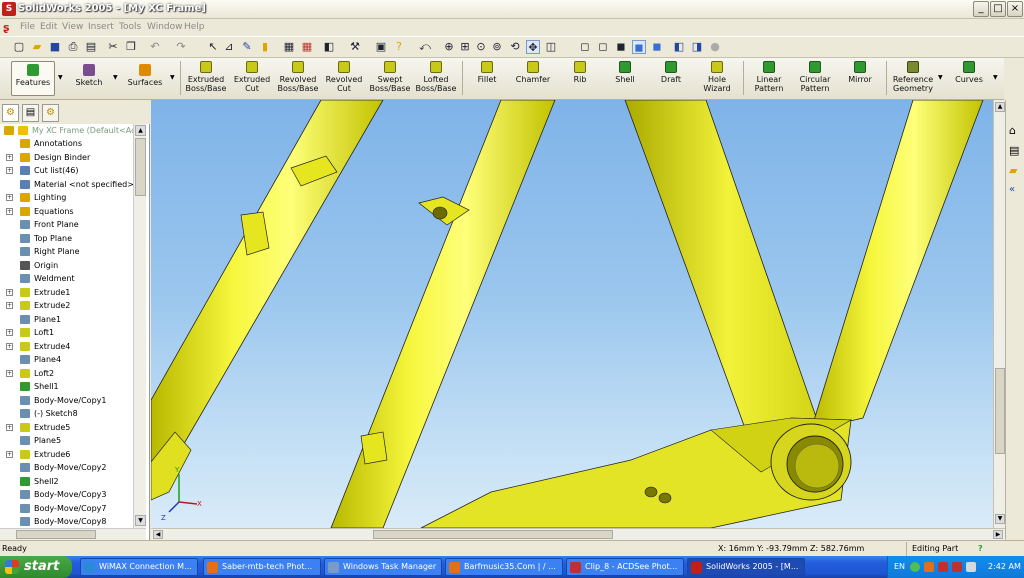 The height and width of the screenshot is (578, 1024). What do you see at coordinates (940, 77) in the screenshot?
I see `reference-geometry-dropdown-icon: ▼` at bounding box center [940, 77].